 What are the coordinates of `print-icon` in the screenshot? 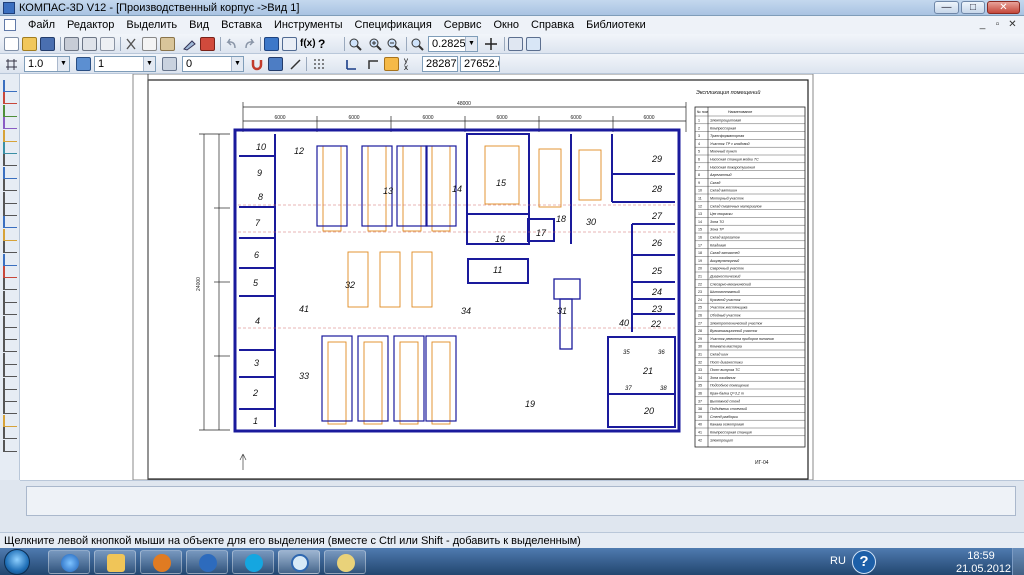 It's located at (71, 44).